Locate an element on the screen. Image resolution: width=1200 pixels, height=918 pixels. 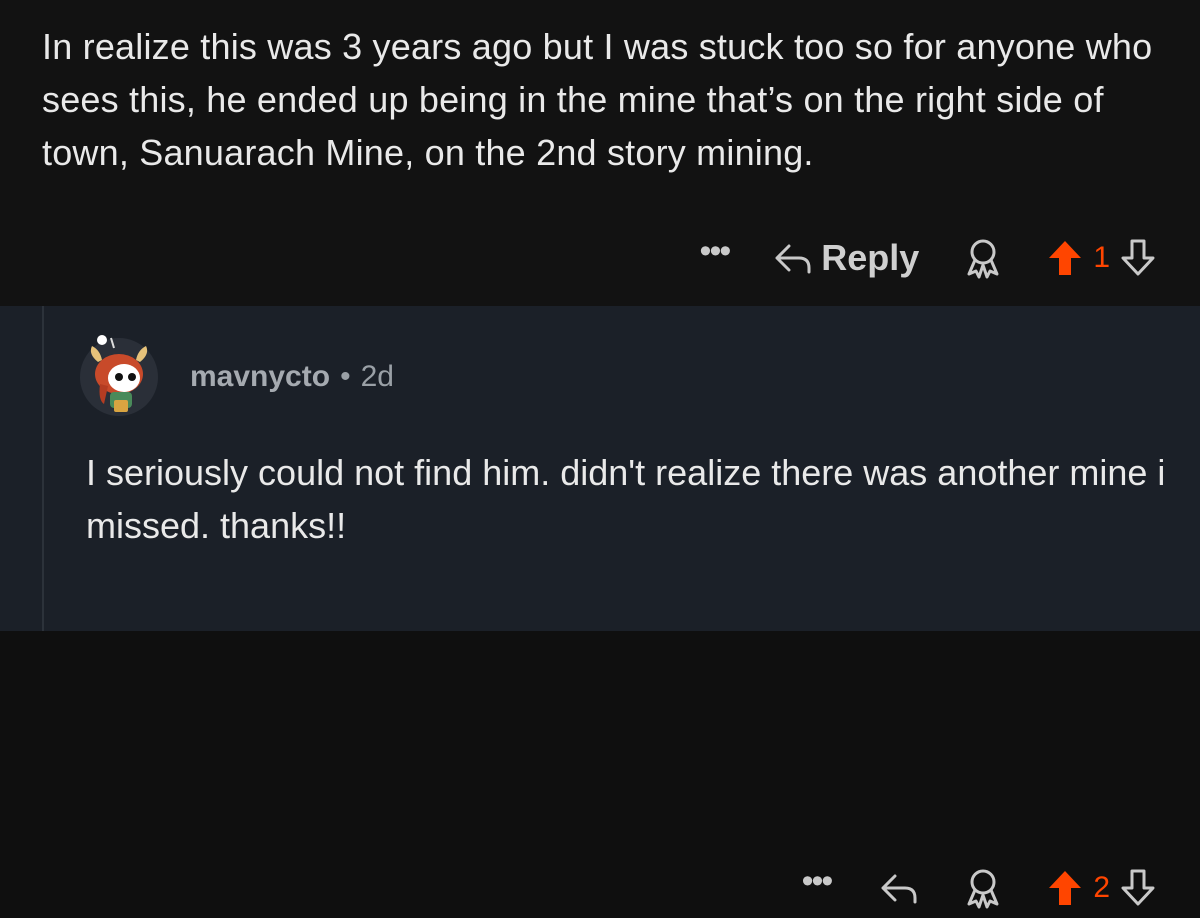
comment-meta: mavnycto • 2d is located at coordinates (292, 377).